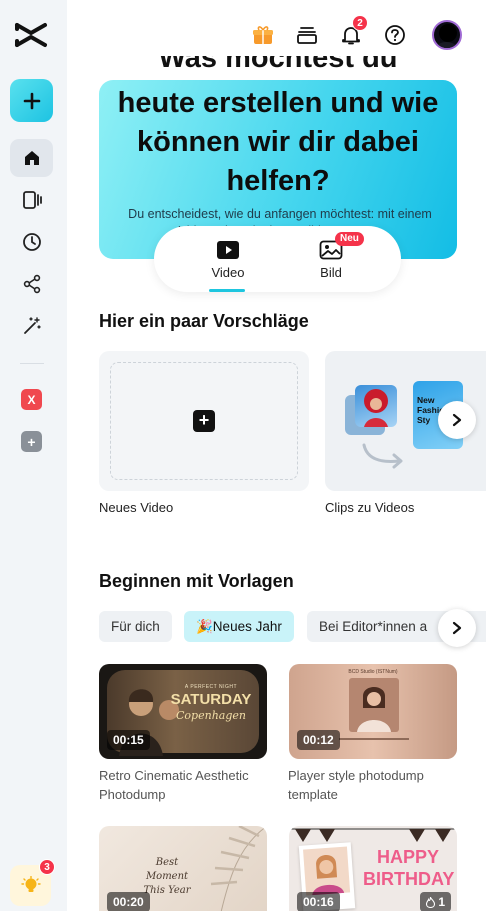 The height and width of the screenshot is (911, 486). I want to click on share-icon, so click(31, 284).